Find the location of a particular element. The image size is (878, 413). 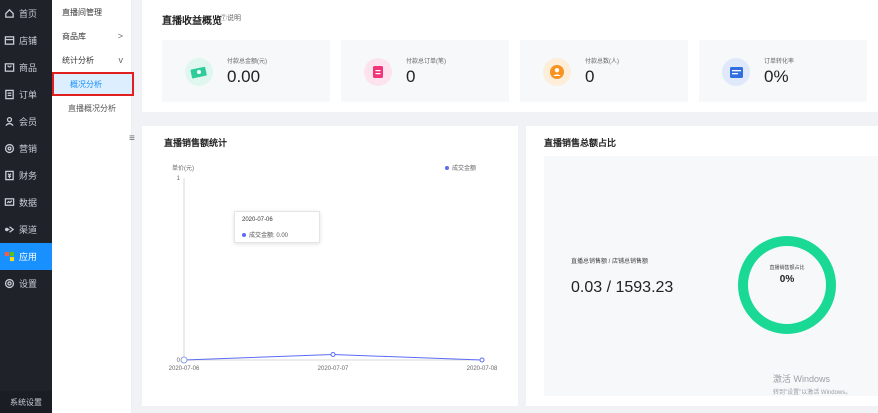

sidebar-item-member: 会员 is located at coordinates (26, 121).